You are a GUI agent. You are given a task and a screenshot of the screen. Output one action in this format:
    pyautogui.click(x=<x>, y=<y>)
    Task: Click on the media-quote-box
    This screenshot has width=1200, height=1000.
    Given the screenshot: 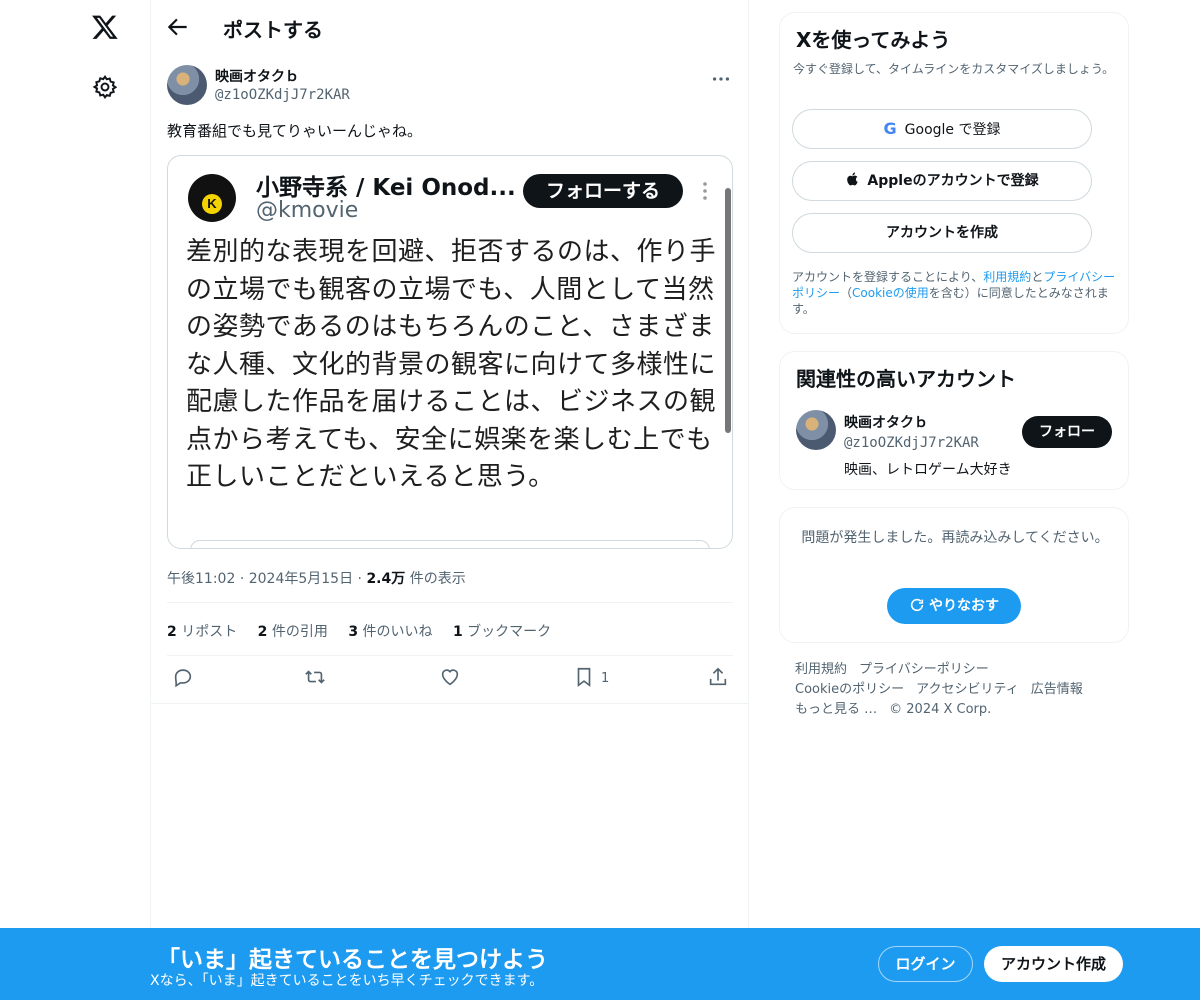 What is the action you would take?
    pyautogui.click(x=450, y=544)
    